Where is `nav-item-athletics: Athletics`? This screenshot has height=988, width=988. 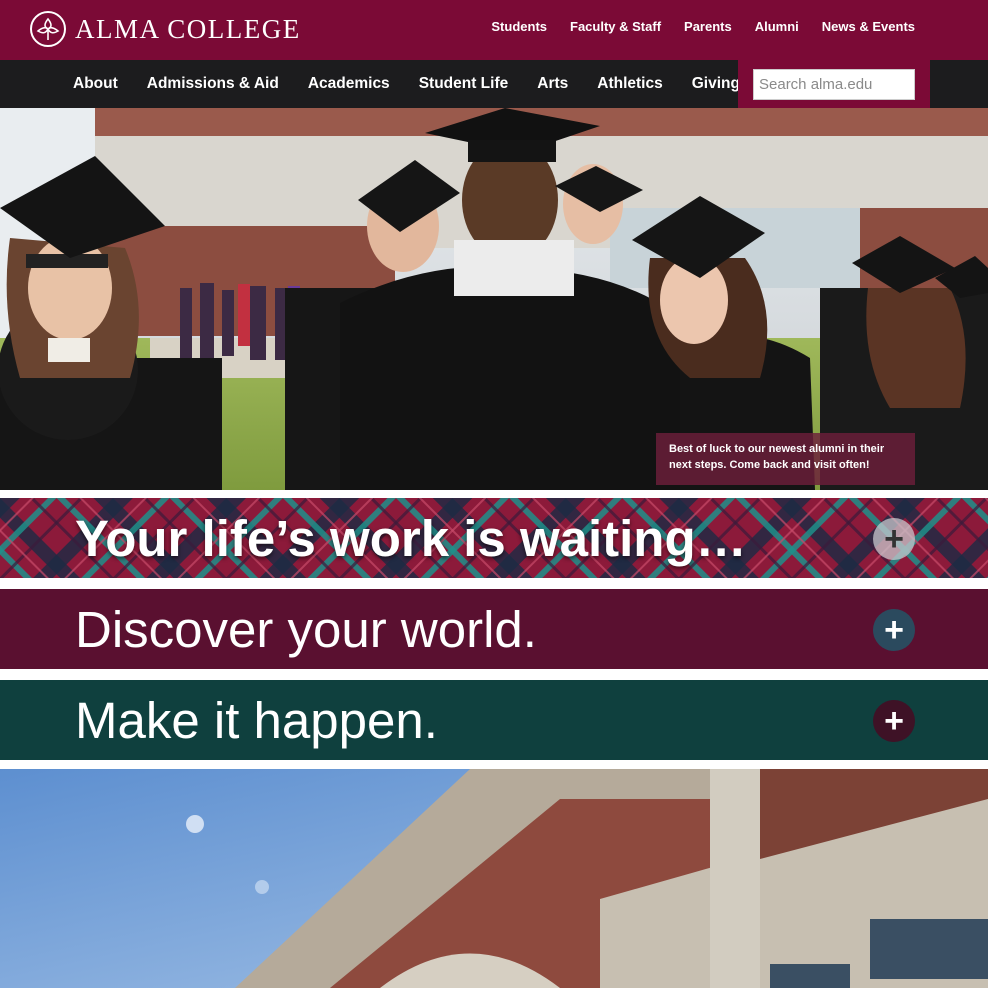 nav-item-athletics: Athletics is located at coordinates (629, 84).